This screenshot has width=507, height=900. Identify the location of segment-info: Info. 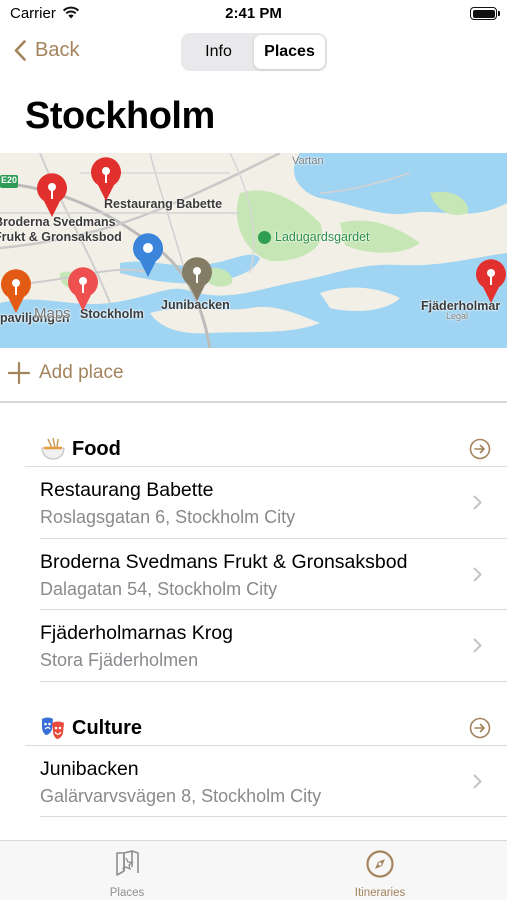
(218, 52).